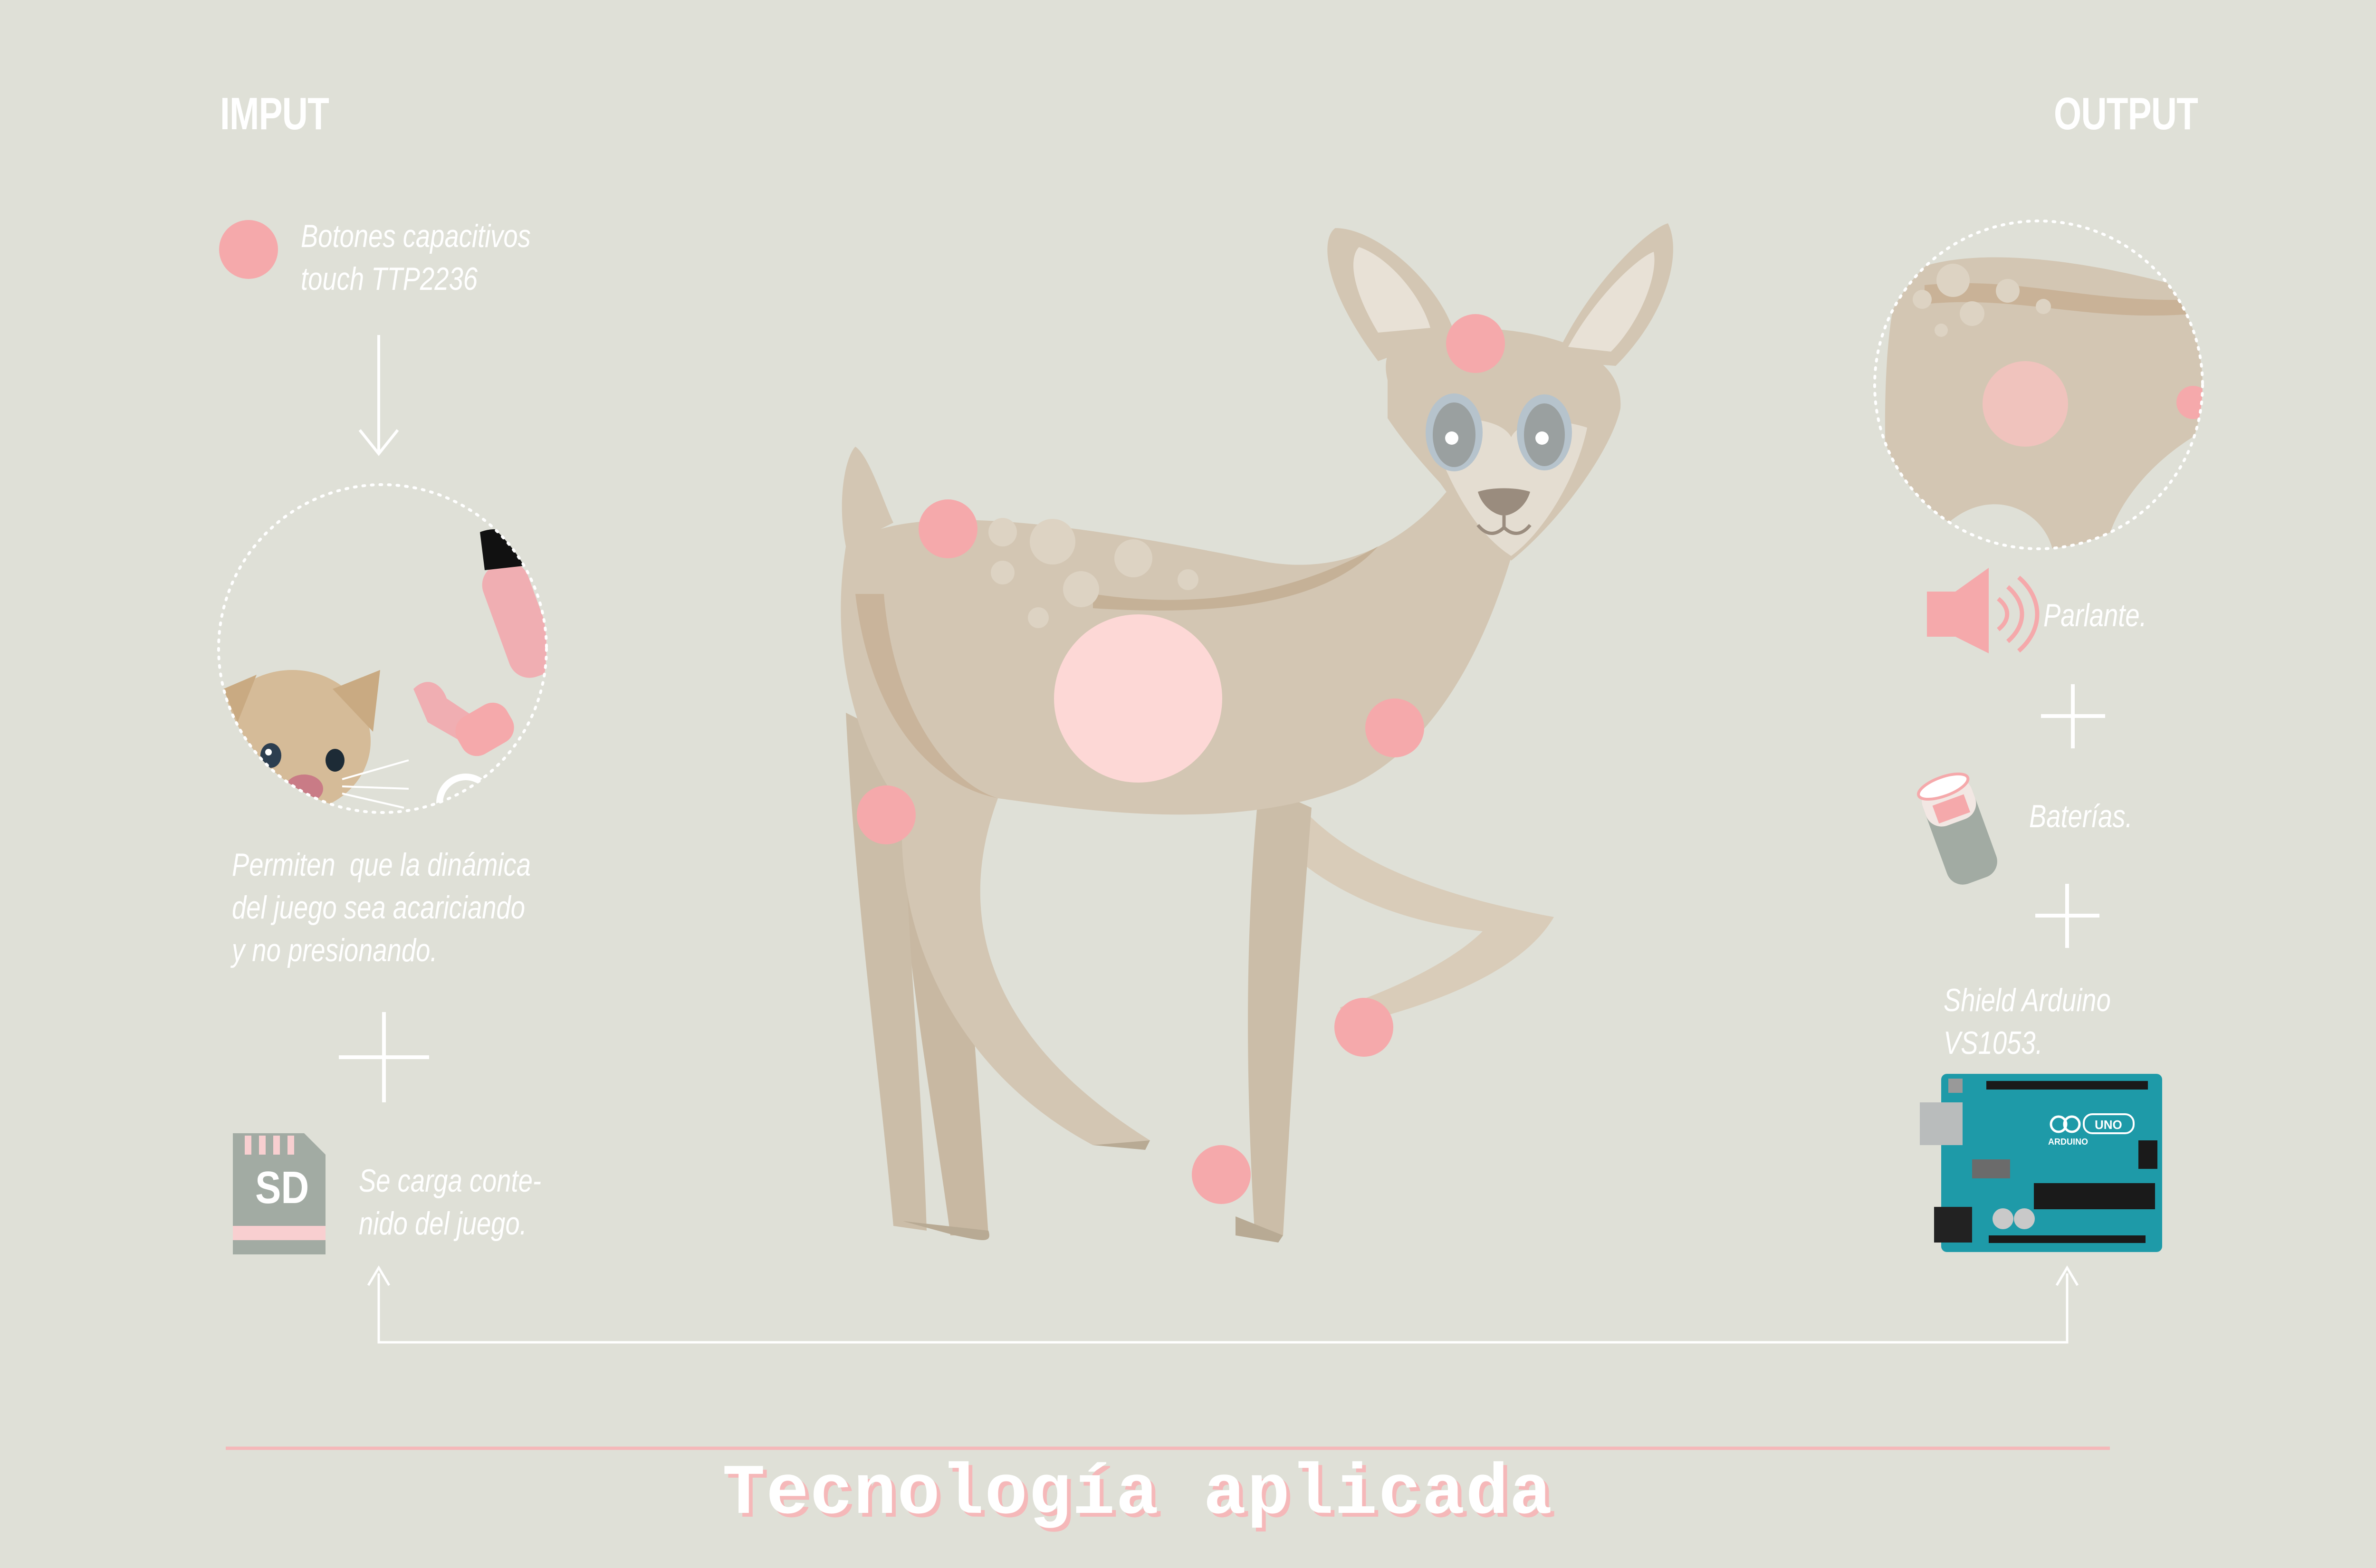 The width and height of the screenshot is (2376, 1568). What do you see at coordinates (2038, 385) in the screenshot?
I see `deer-closeup-icon` at bounding box center [2038, 385].